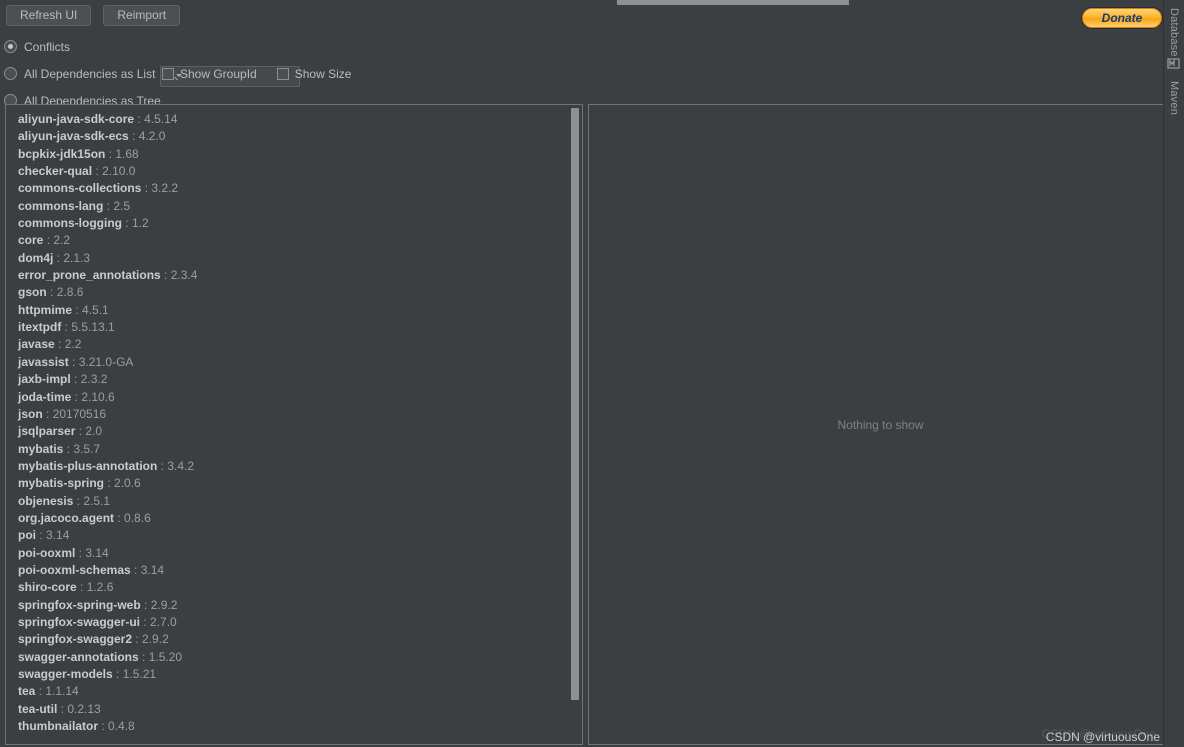  What do you see at coordinates (93, 15) in the screenshot?
I see `toolbar-button-row: Refresh UI Reimport` at bounding box center [93, 15].